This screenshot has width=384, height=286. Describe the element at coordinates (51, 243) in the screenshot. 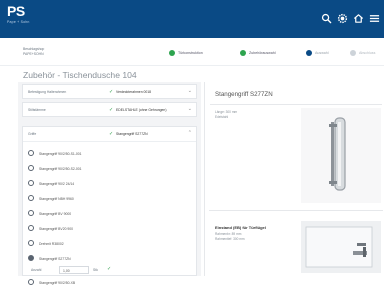

I see `option-label: Drehmit R38002` at that location.